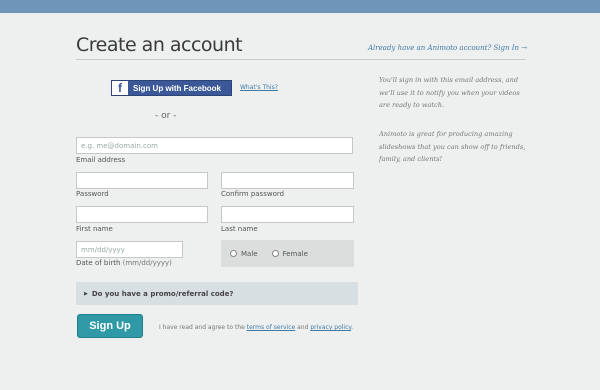 The width and height of the screenshot is (600, 390). Describe the element at coordinates (110, 326) in the screenshot. I see `sign-up-button: Sign Up` at that location.